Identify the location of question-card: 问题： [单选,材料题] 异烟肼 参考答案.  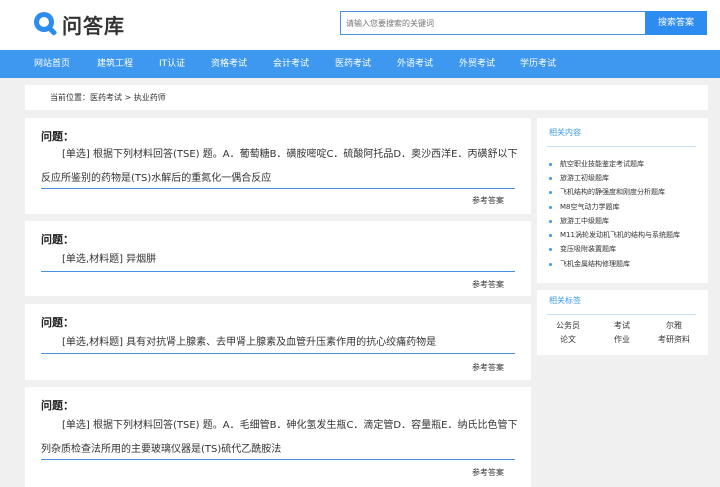
(278, 258).